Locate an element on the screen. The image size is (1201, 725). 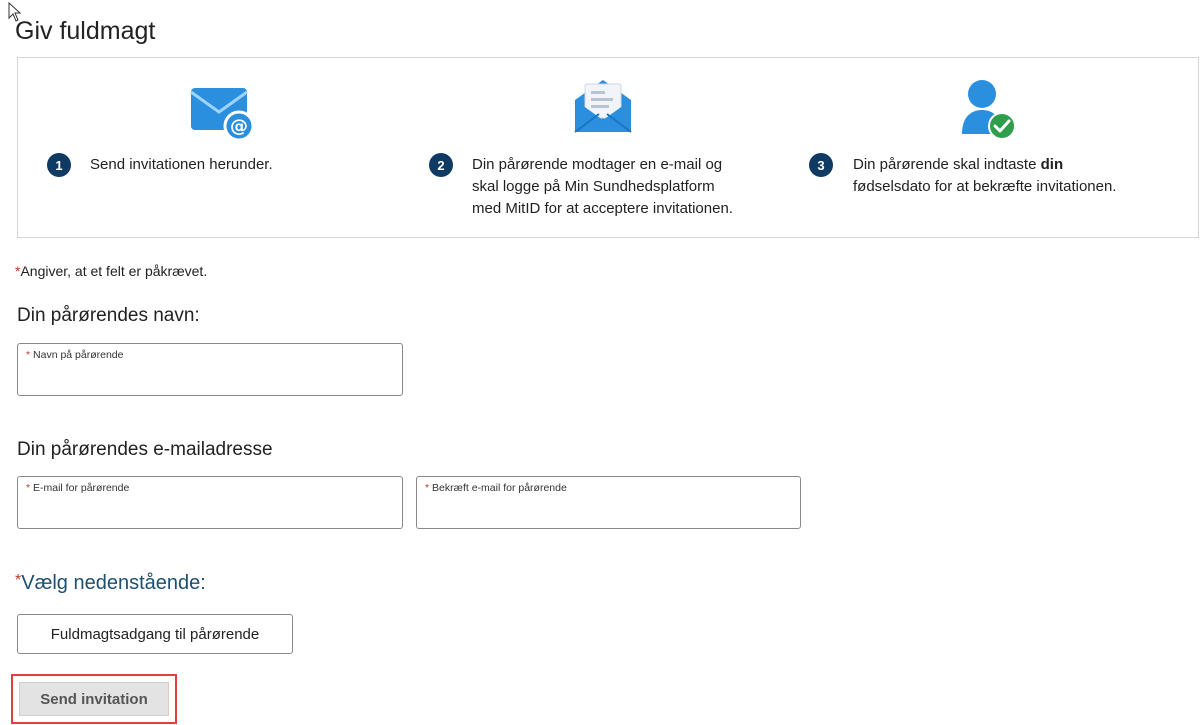
proxy-access-option-button: Fuldmagtsadgang til pårørende is located at coordinates (155, 634).